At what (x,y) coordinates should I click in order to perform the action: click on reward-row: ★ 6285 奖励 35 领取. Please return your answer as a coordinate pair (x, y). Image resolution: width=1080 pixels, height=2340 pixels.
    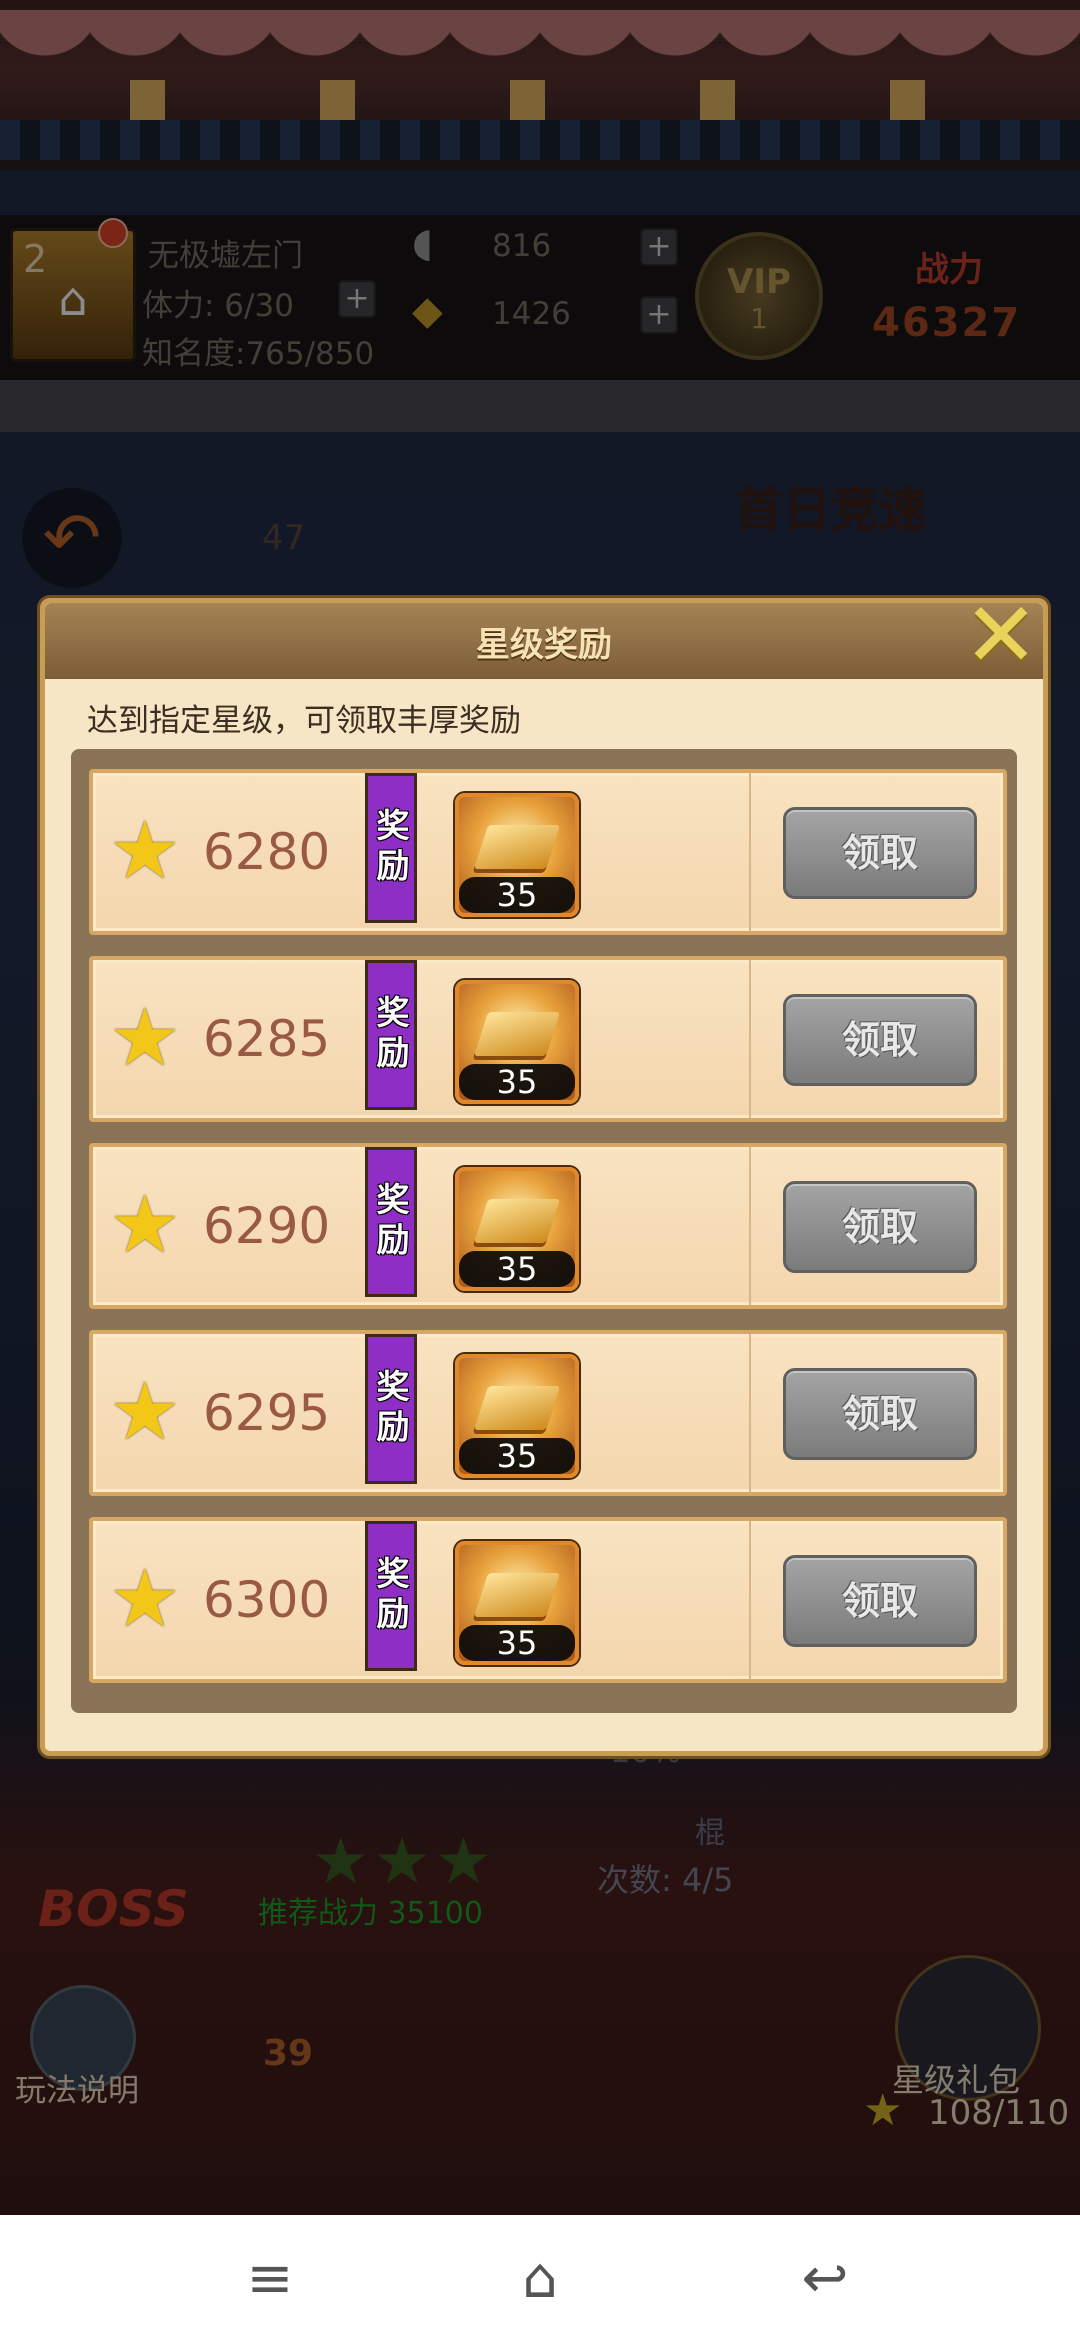
    Looking at the image, I should click on (548, 1039).